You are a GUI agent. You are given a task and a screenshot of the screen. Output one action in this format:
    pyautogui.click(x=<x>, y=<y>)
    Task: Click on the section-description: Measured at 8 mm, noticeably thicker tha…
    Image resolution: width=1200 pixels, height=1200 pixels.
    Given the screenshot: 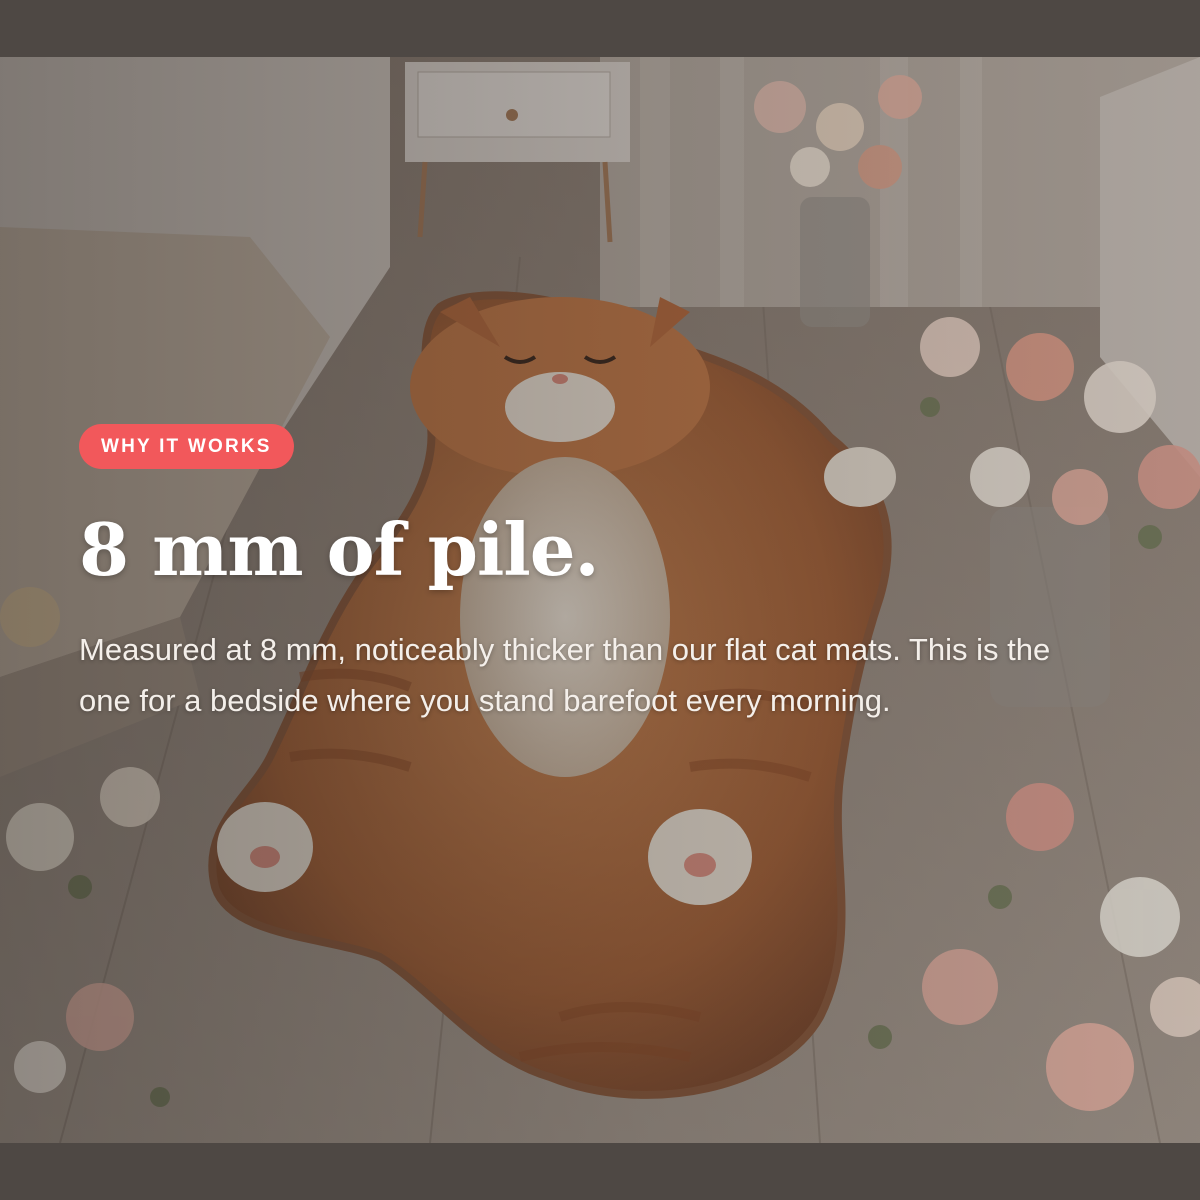 What is the action you would take?
    pyautogui.click(x=565, y=675)
    